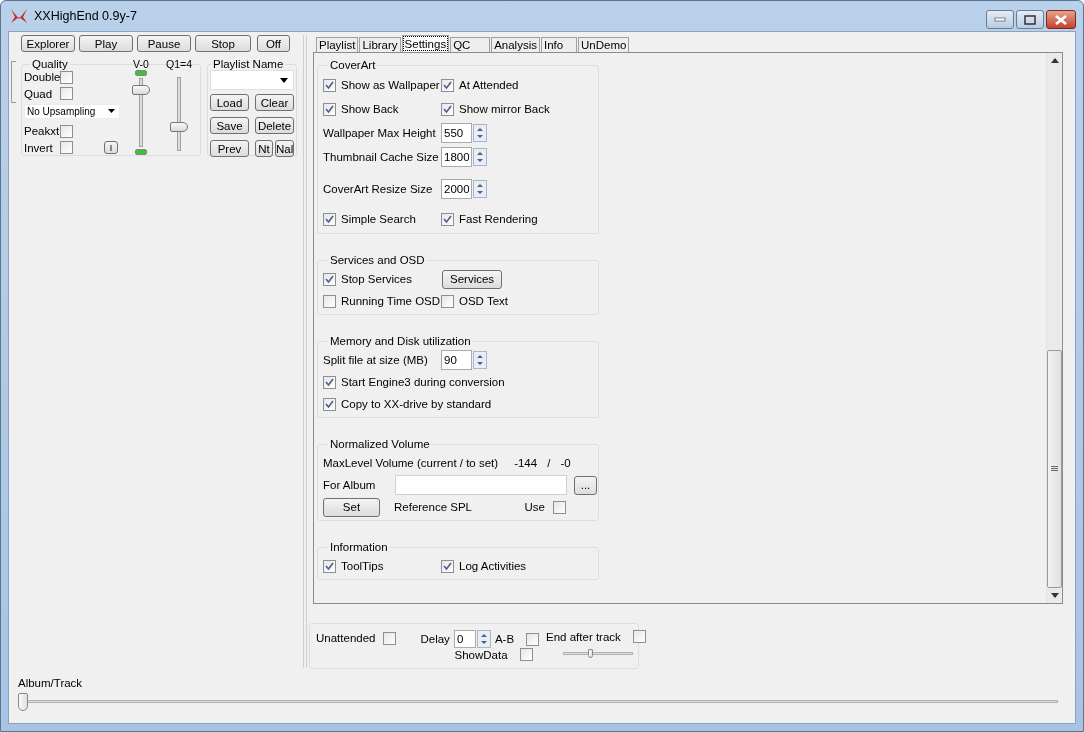 The width and height of the screenshot is (1084, 732). I want to click on option-label: Double, so click(42, 77).